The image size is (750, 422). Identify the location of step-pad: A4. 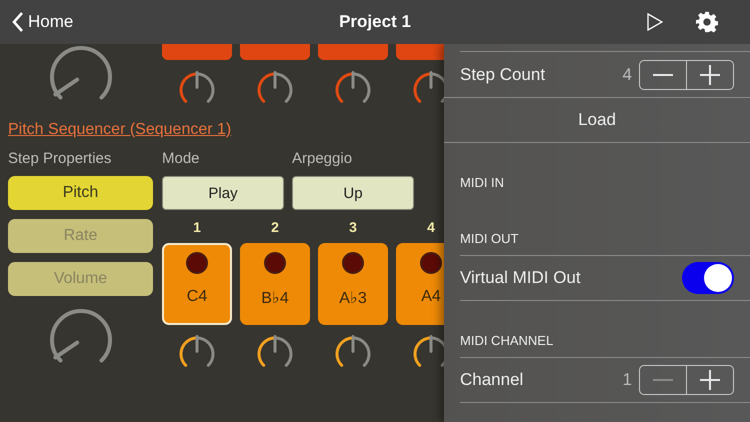
(420, 284).